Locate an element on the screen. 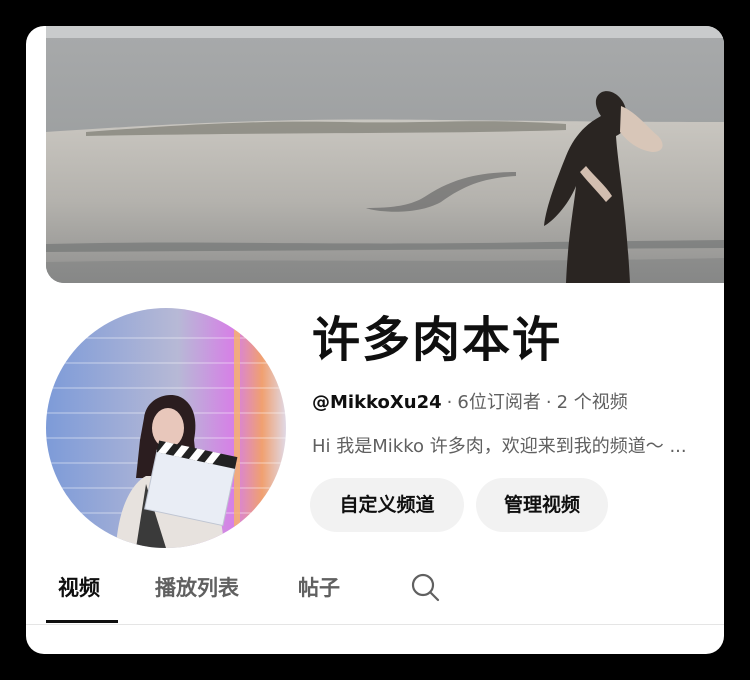  channel-name: 许多肉本许 is located at coordinates (437, 340).